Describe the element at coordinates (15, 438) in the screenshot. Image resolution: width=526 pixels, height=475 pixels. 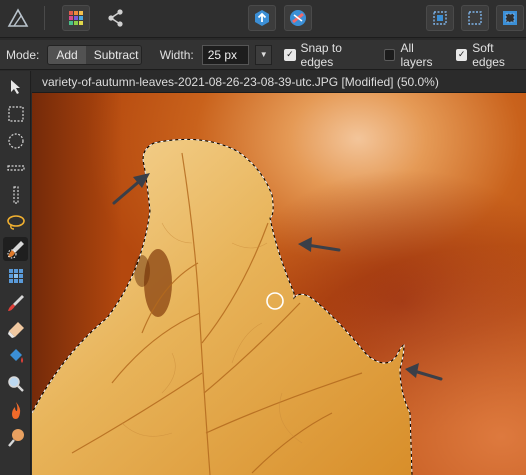
I see `dodge-icon` at that location.